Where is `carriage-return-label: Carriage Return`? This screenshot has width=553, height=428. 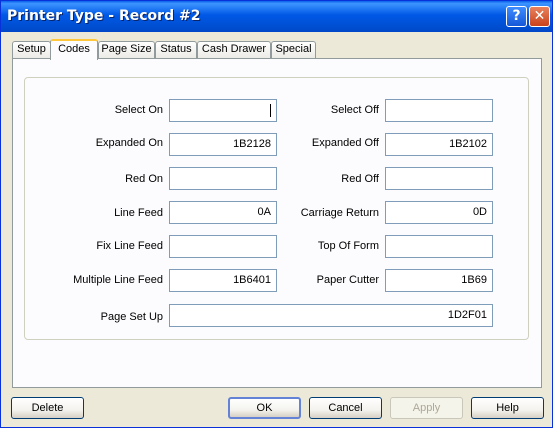 carriage-return-label: Carriage Return is located at coordinates (339, 213).